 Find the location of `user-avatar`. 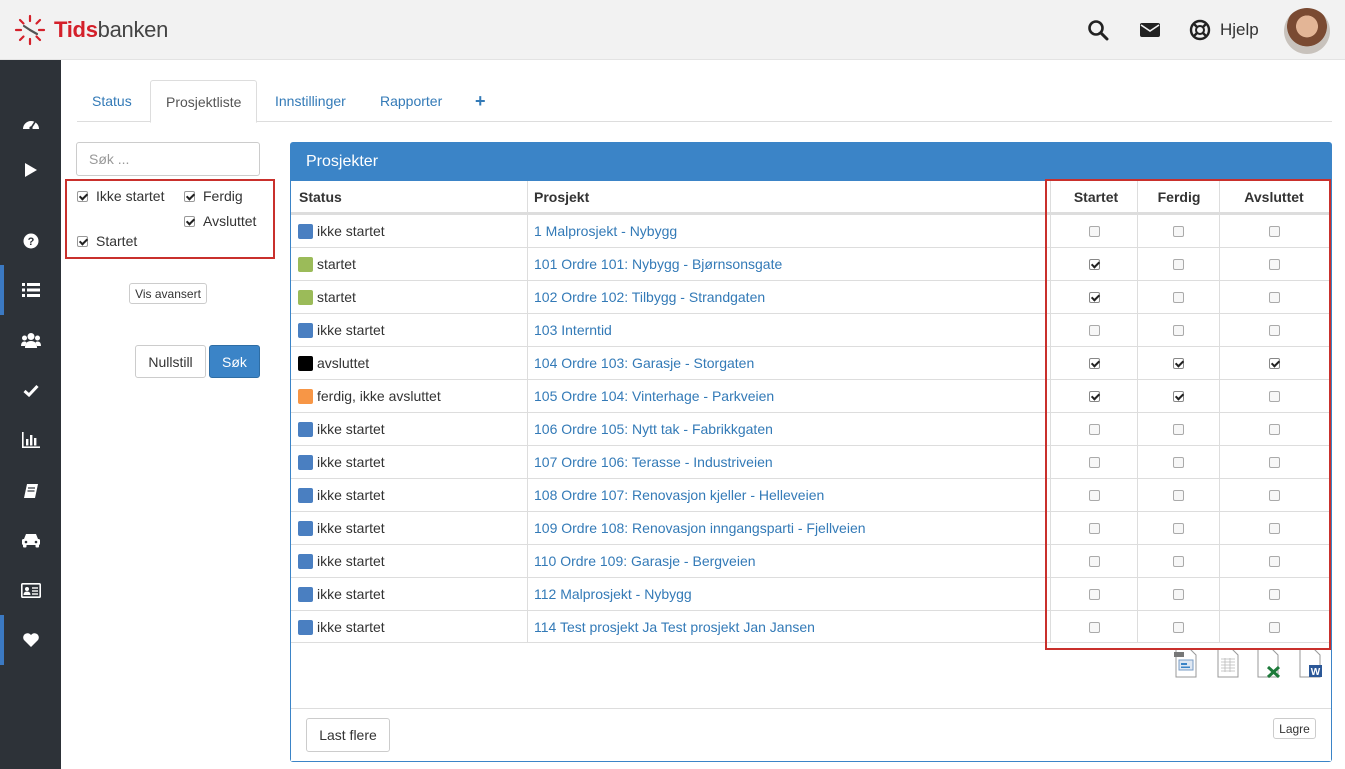

user-avatar is located at coordinates (1307, 31).